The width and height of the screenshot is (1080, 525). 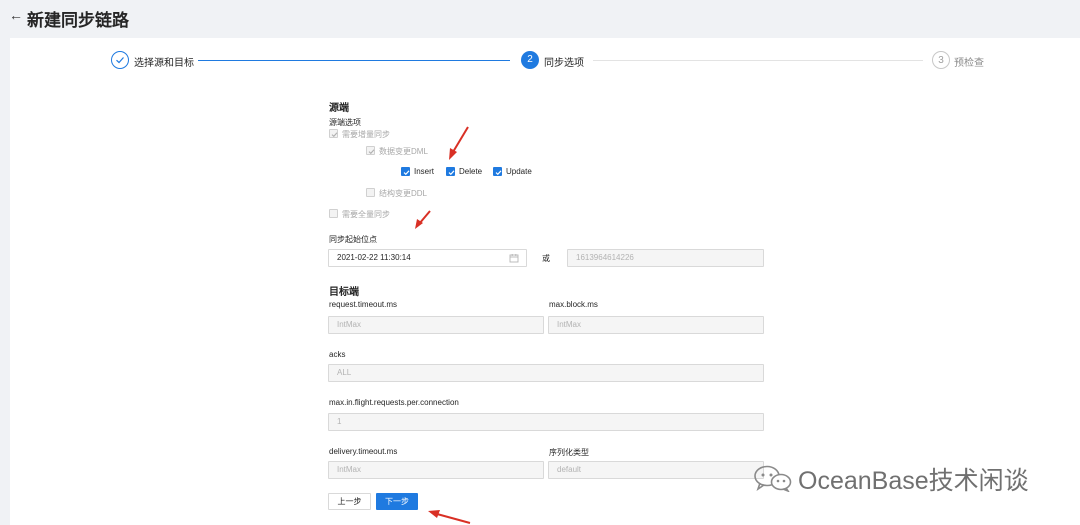 I want to click on wechat-logo-icon, so click(x=773, y=478).